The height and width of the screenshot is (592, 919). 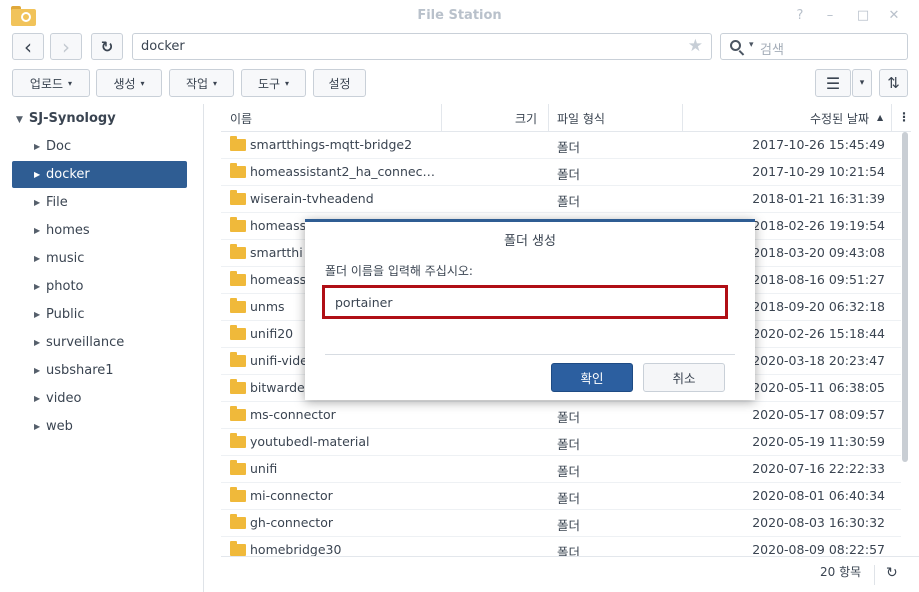 What do you see at coordinates (863, 15) in the screenshot?
I see `maximize-icon: □` at bounding box center [863, 15].